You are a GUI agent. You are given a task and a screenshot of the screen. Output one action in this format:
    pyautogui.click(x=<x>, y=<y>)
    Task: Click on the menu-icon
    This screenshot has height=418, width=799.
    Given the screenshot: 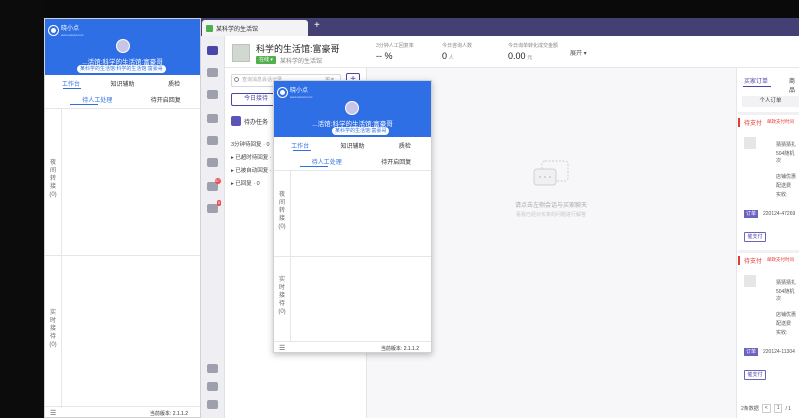 What is the action you would take?
    pyautogui.click(x=212, y=404)
    